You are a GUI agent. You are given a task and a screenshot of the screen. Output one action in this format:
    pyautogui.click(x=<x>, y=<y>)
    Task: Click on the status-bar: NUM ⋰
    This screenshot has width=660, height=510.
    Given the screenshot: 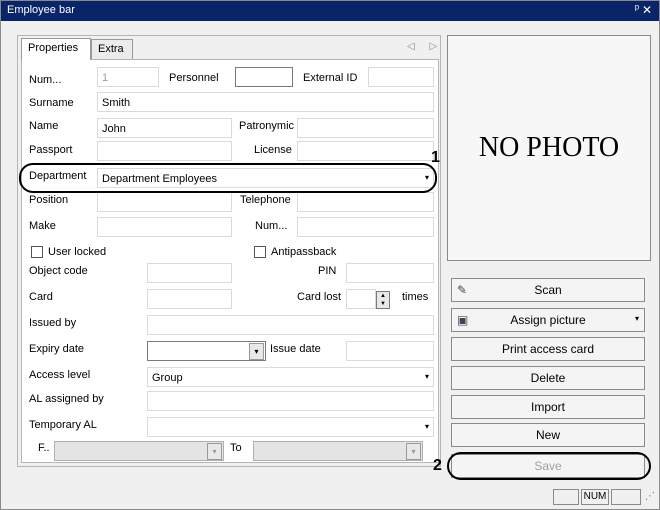 What is the action you would take?
    pyautogui.click(x=330, y=498)
    